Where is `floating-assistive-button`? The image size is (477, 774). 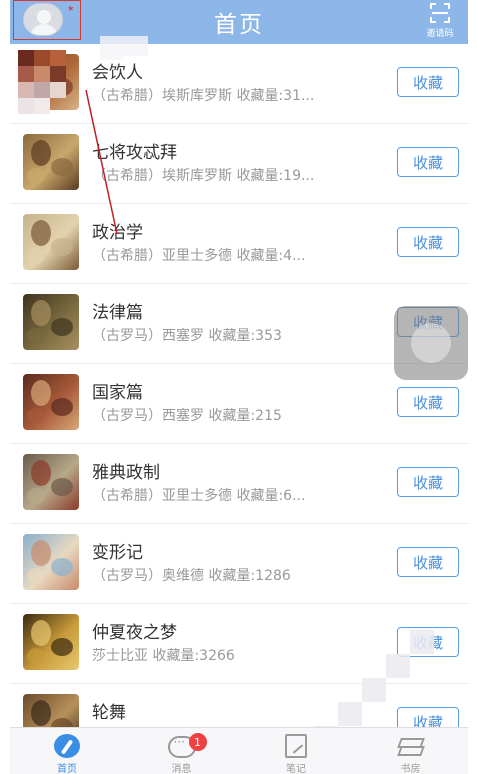
floating-assistive-button is located at coordinates (431, 343).